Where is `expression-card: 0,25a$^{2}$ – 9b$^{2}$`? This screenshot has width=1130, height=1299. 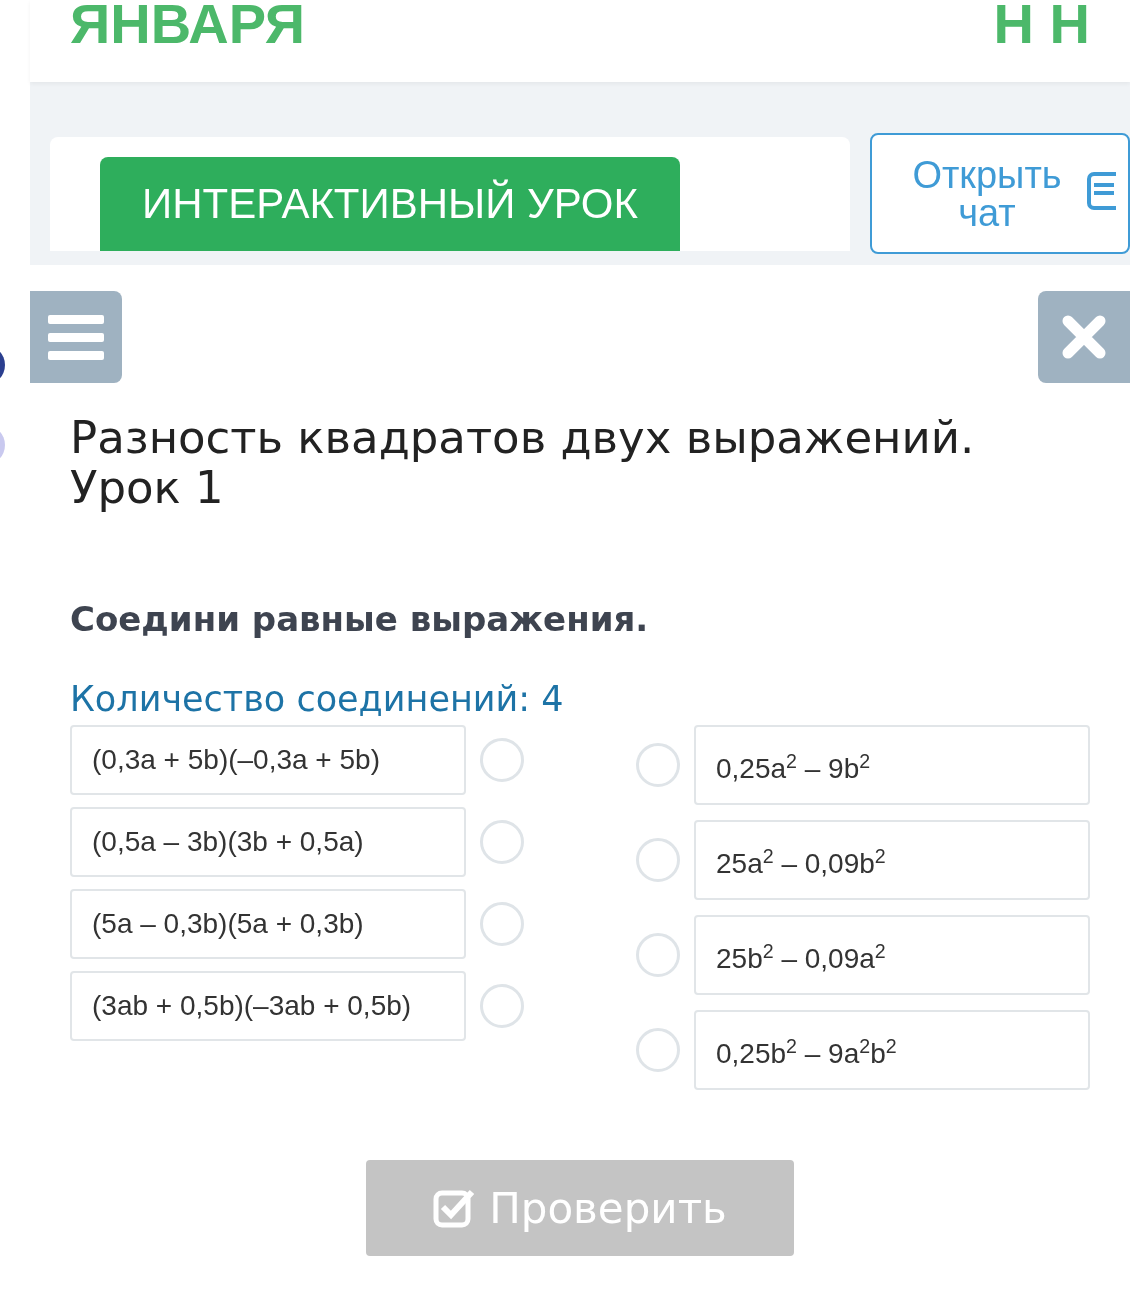 expression-card: 0,25a$^{2}$ – 9b$^{2}$ is located at coordinates (892, 765).